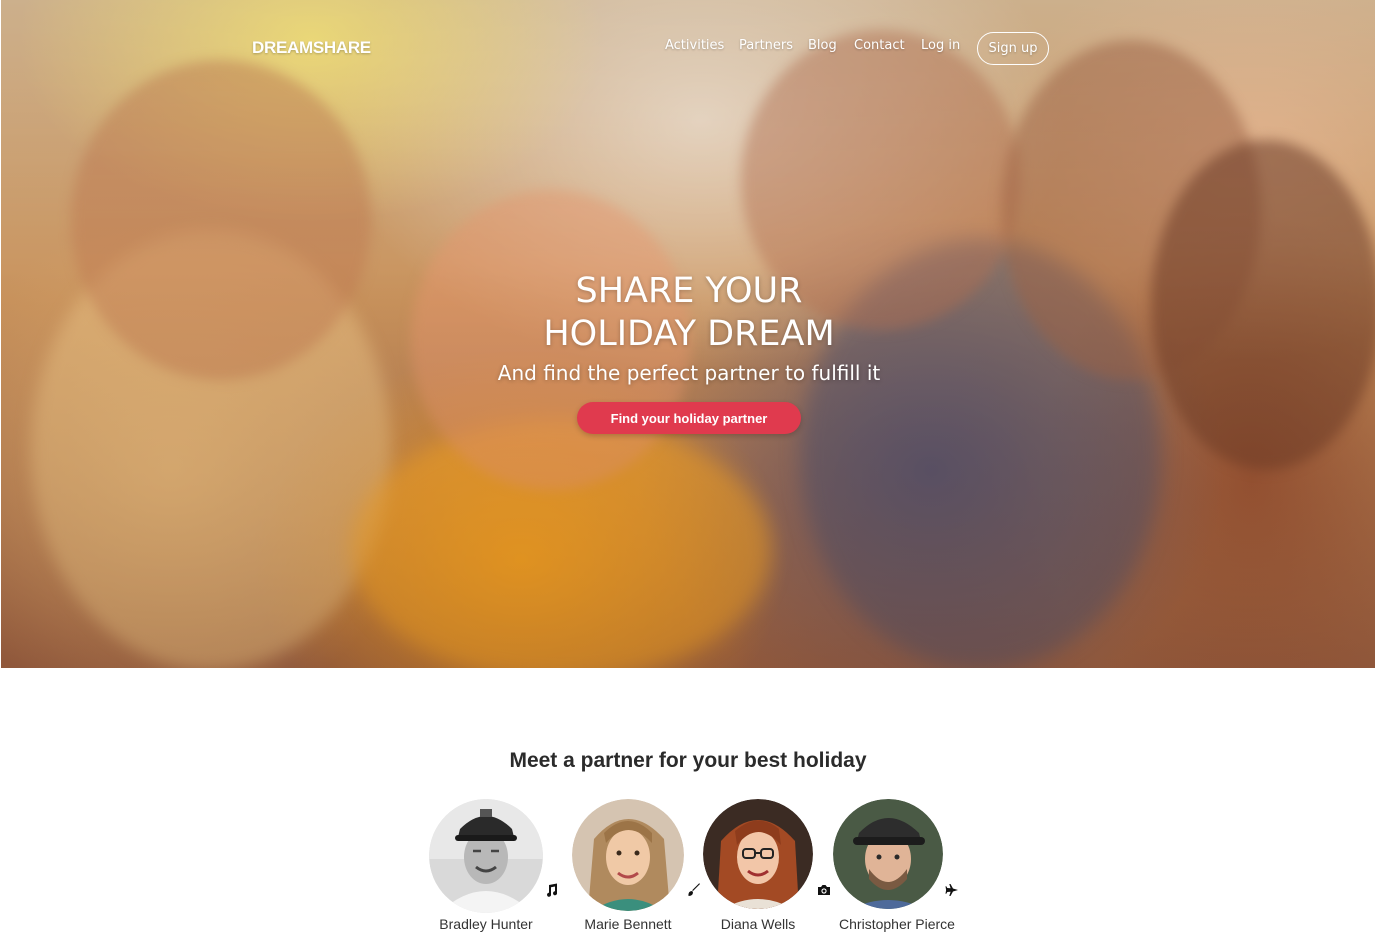  I want to click on hero-title: SHARE YOUR HOLIDAY DREAM, so click(688, 313).